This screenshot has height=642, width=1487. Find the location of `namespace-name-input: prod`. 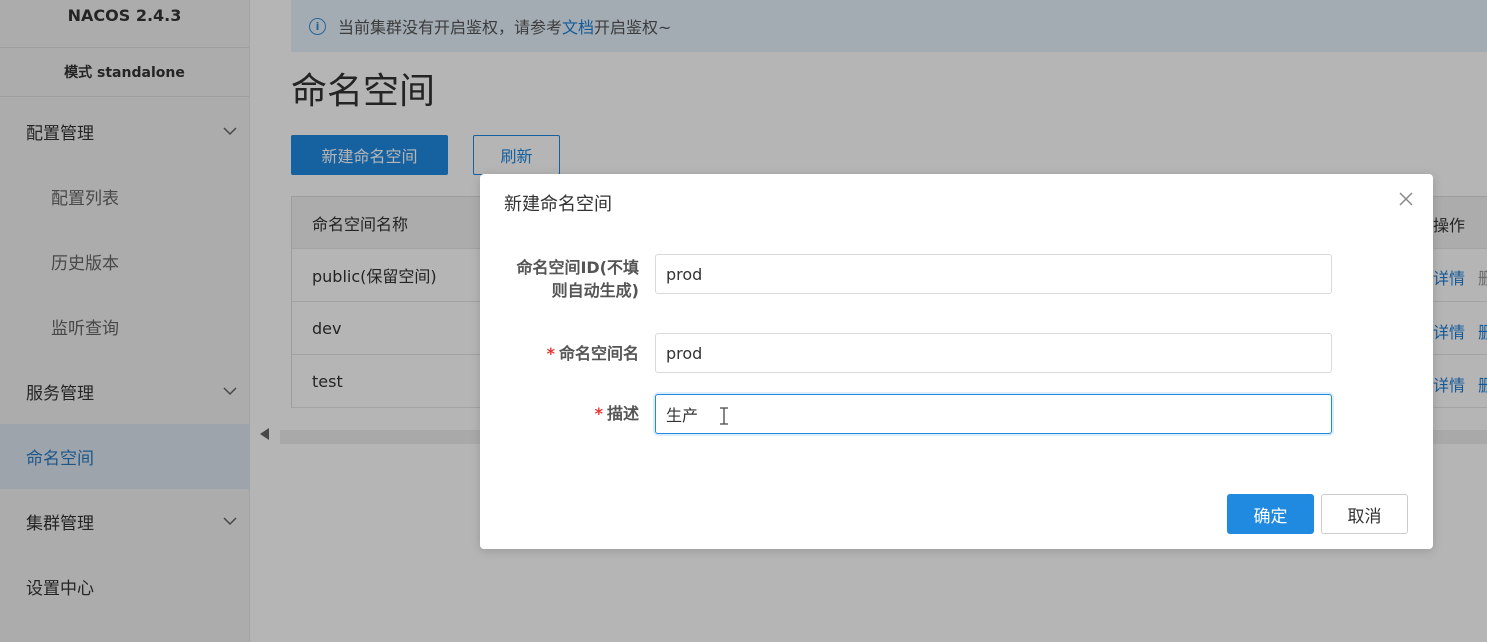

namespace-name-input: prod is located at coordinates (993, 353).